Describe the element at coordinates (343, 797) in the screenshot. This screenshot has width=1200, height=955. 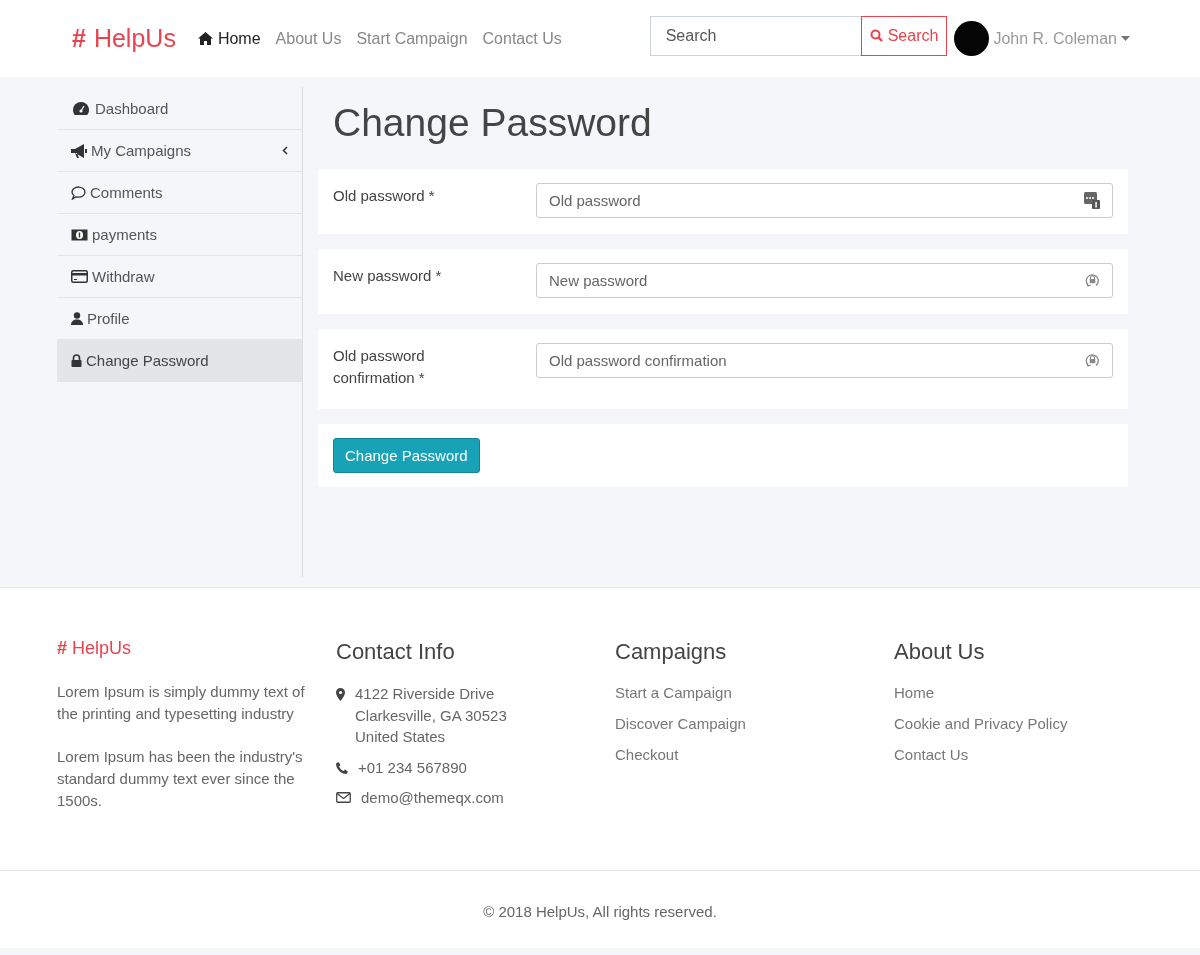
I see `envelope-icon` at that location.